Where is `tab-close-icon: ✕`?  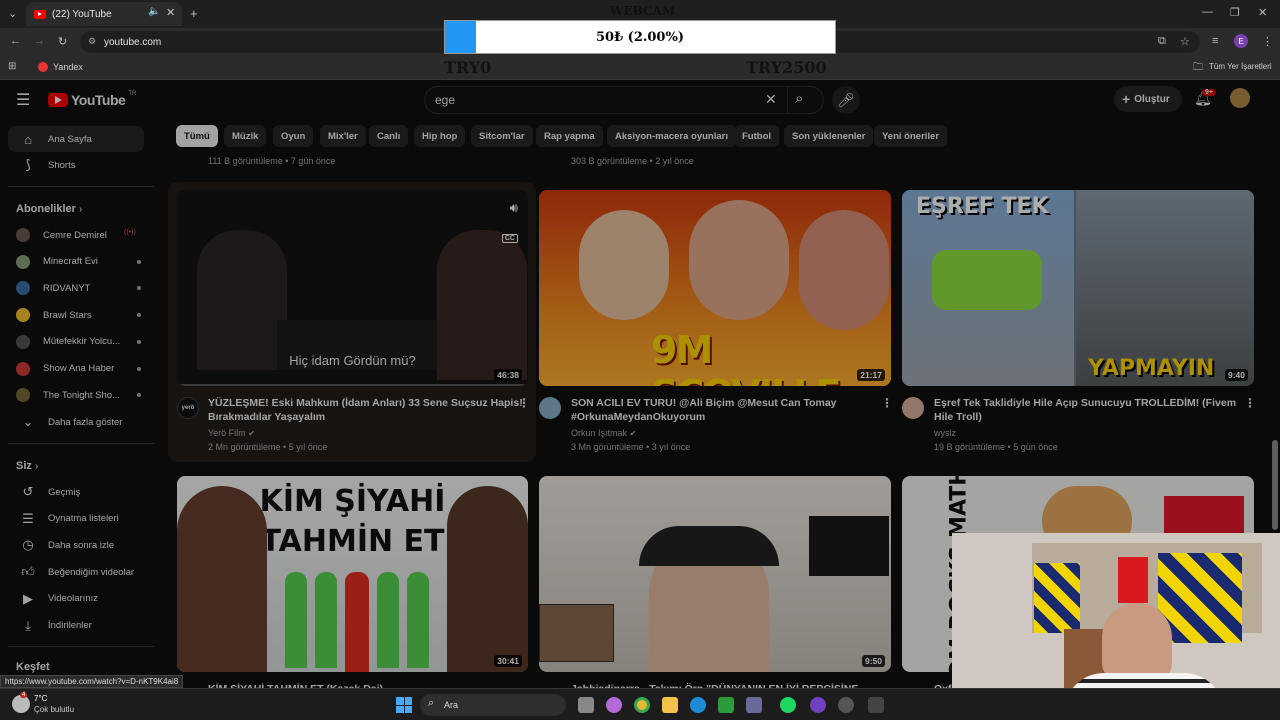 tab-close-icon: ✕ is located at coordinates (170, 12).